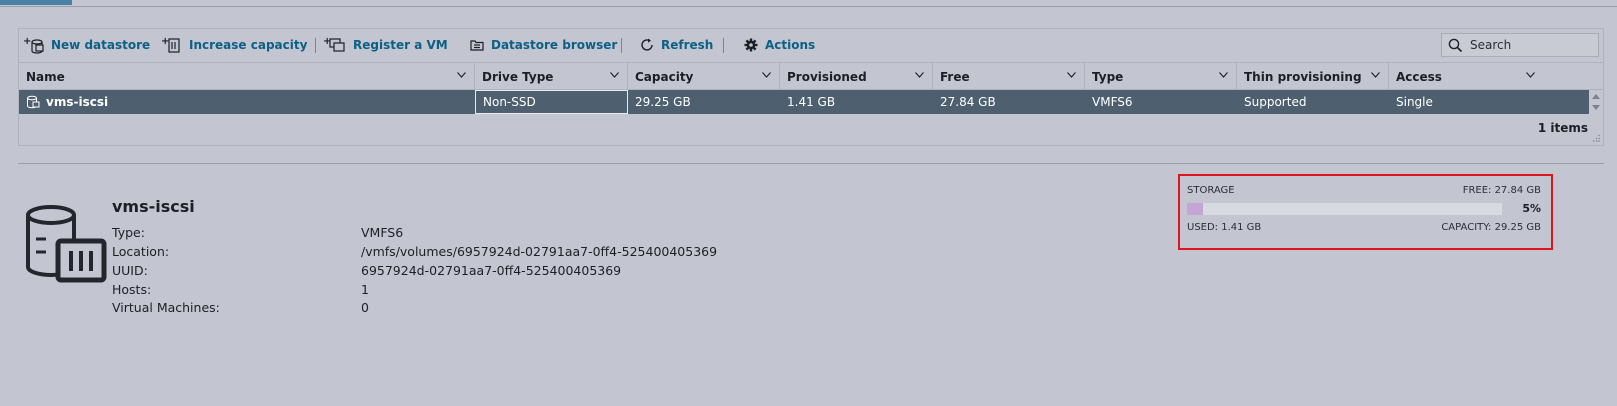  What do you see at coordinates (968, 102) in the screenshot?
I see `free-value: 27.84 GB` at bounding box center [968, 102].